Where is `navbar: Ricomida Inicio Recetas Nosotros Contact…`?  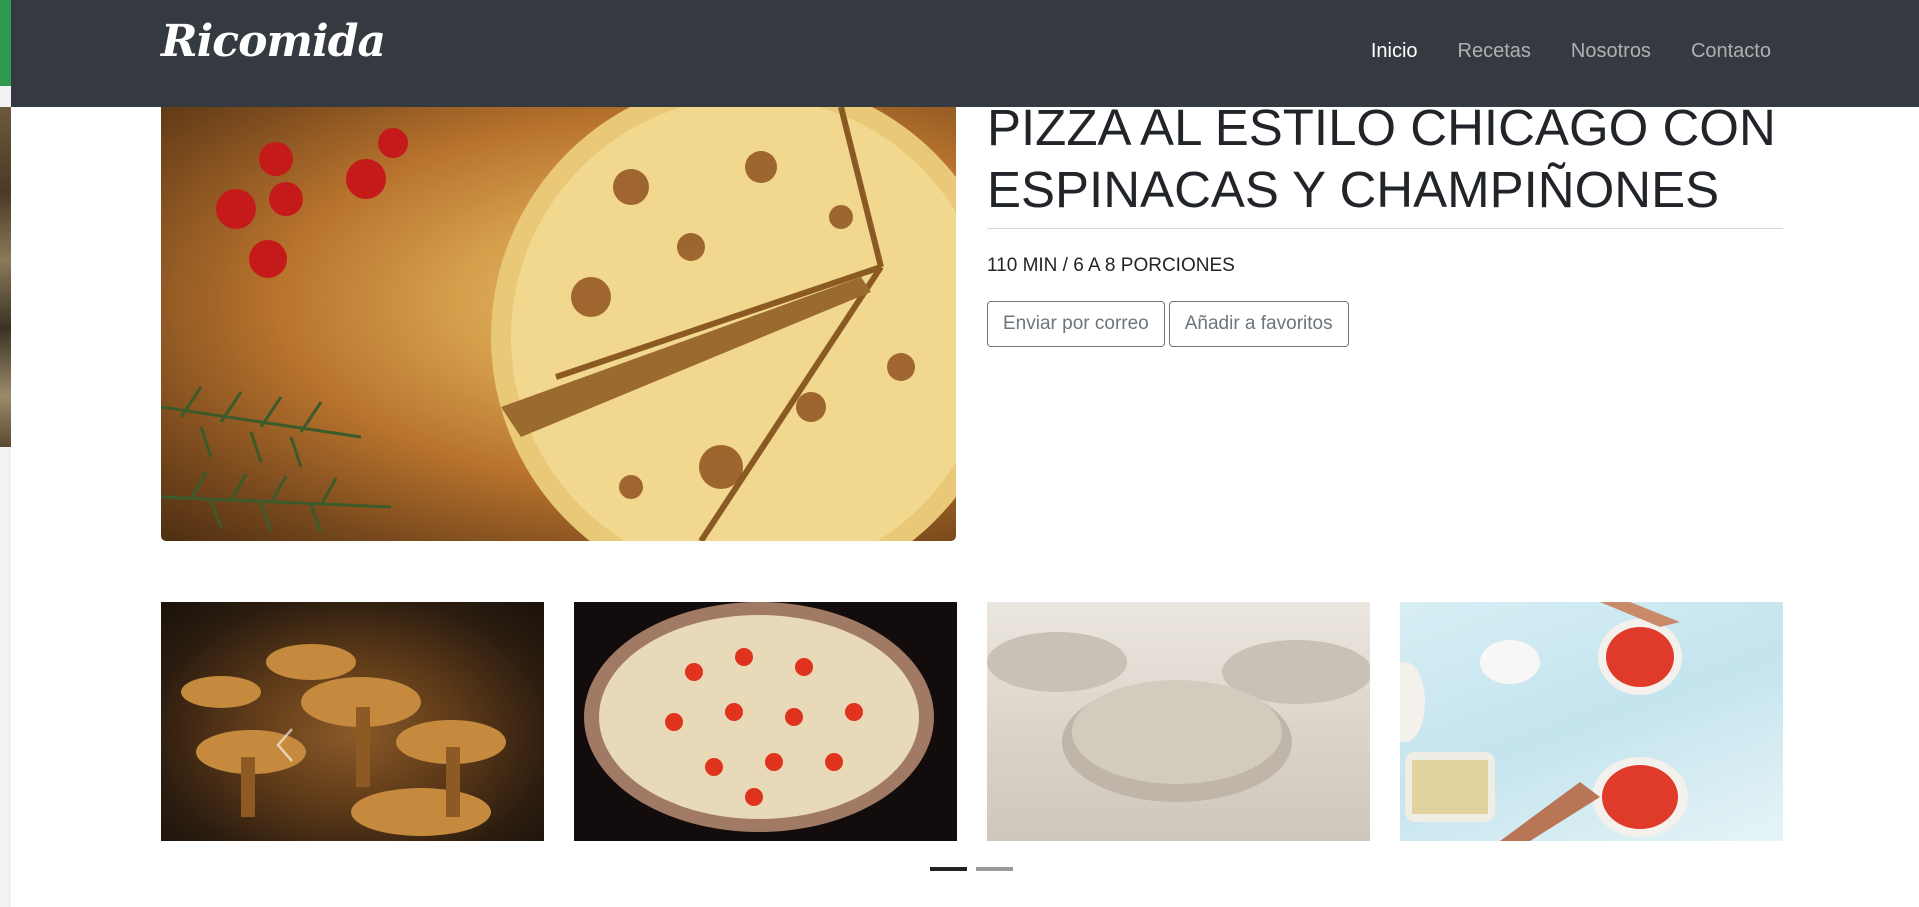 navbar: Ricomida Inicio Recetas Nosotros Contact… is located at coordinates (965, 53).